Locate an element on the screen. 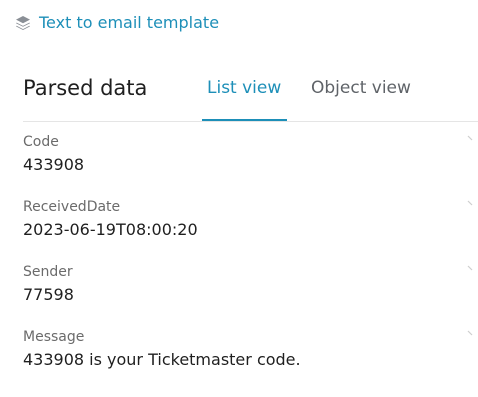 The image size is (478, 397). panel-title: Parsed data is located at coordinates (85, 88).